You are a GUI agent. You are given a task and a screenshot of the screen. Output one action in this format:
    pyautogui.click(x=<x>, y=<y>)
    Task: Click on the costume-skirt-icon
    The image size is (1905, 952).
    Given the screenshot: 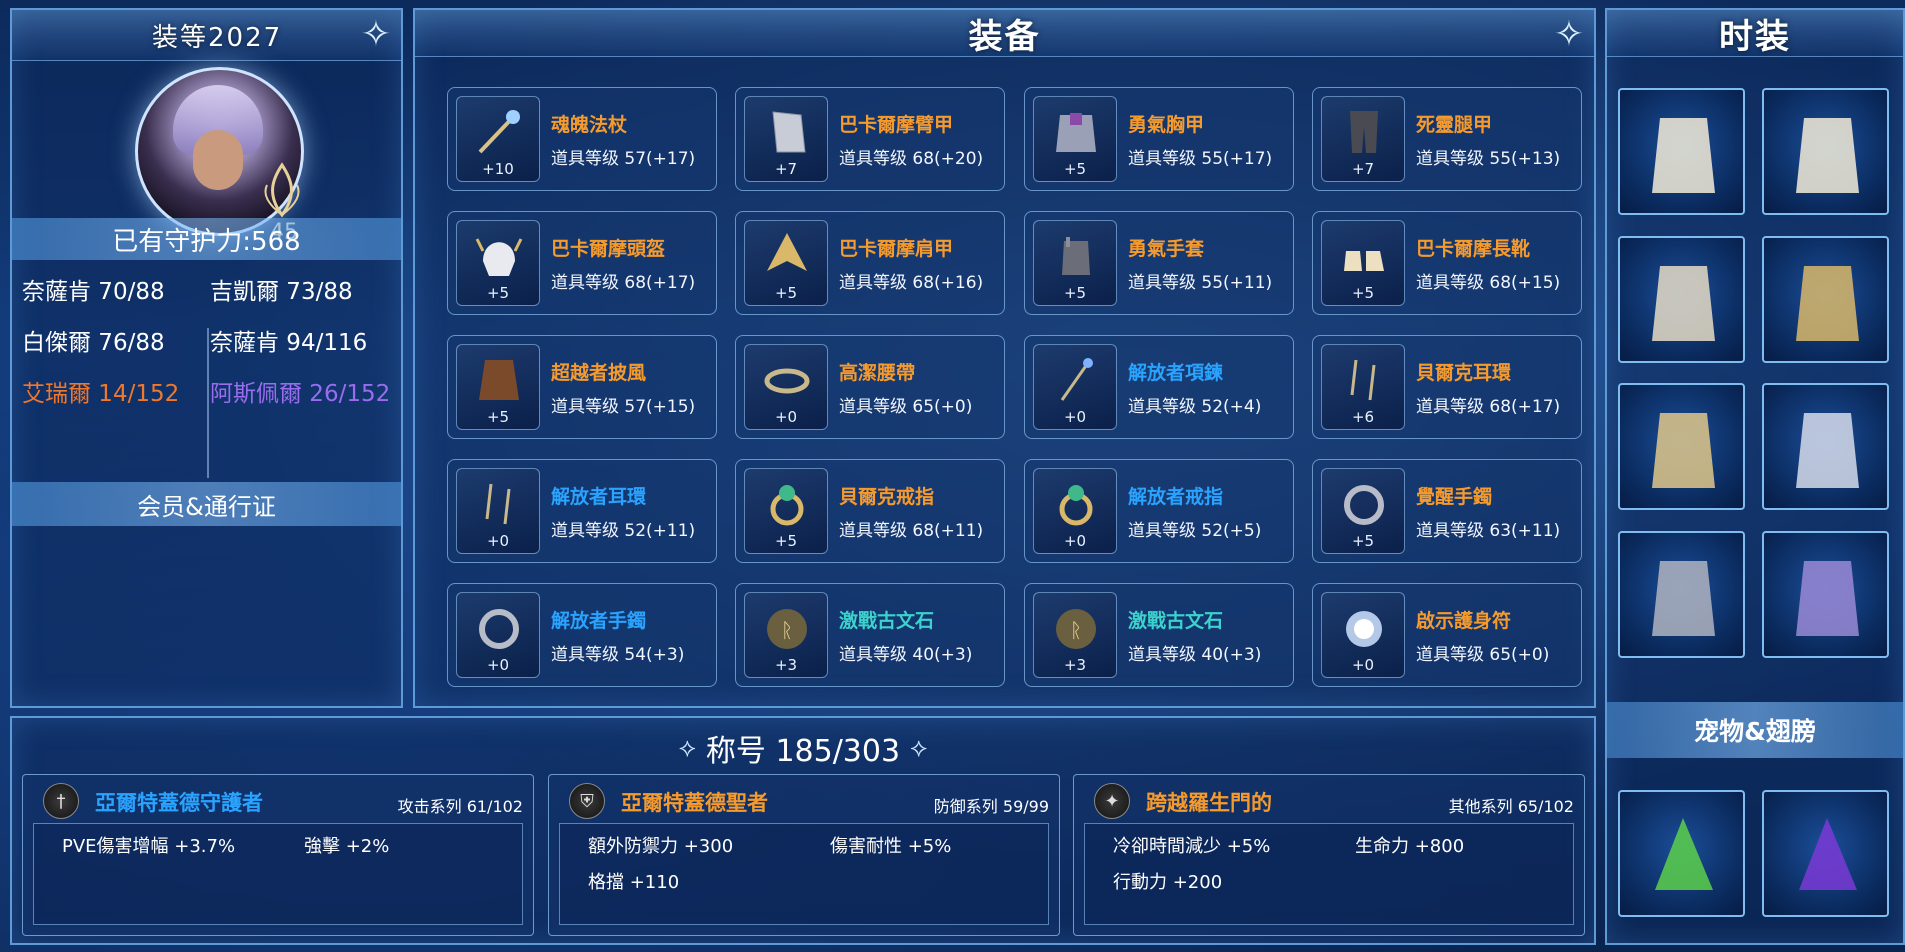 What is the action you would take?
    pyautogui.click(x=1825, y=446)
    